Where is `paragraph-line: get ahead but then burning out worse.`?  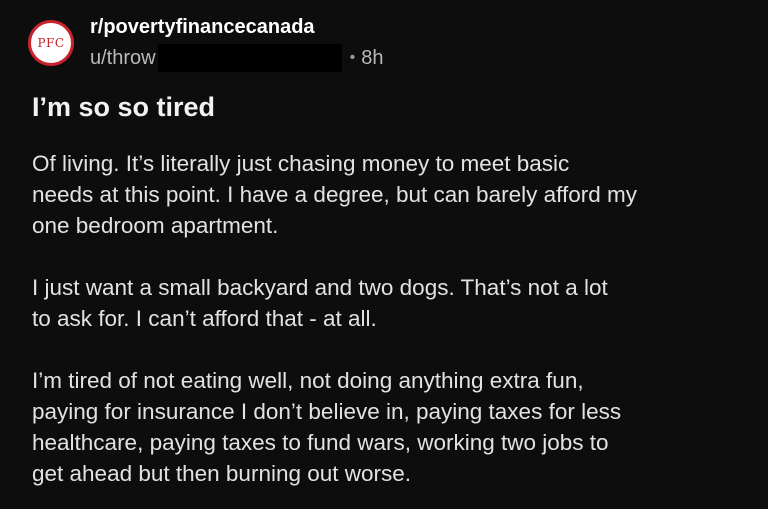 paragraph-line: get ahead but then burning out worse. is located at coordinates (222, 473).